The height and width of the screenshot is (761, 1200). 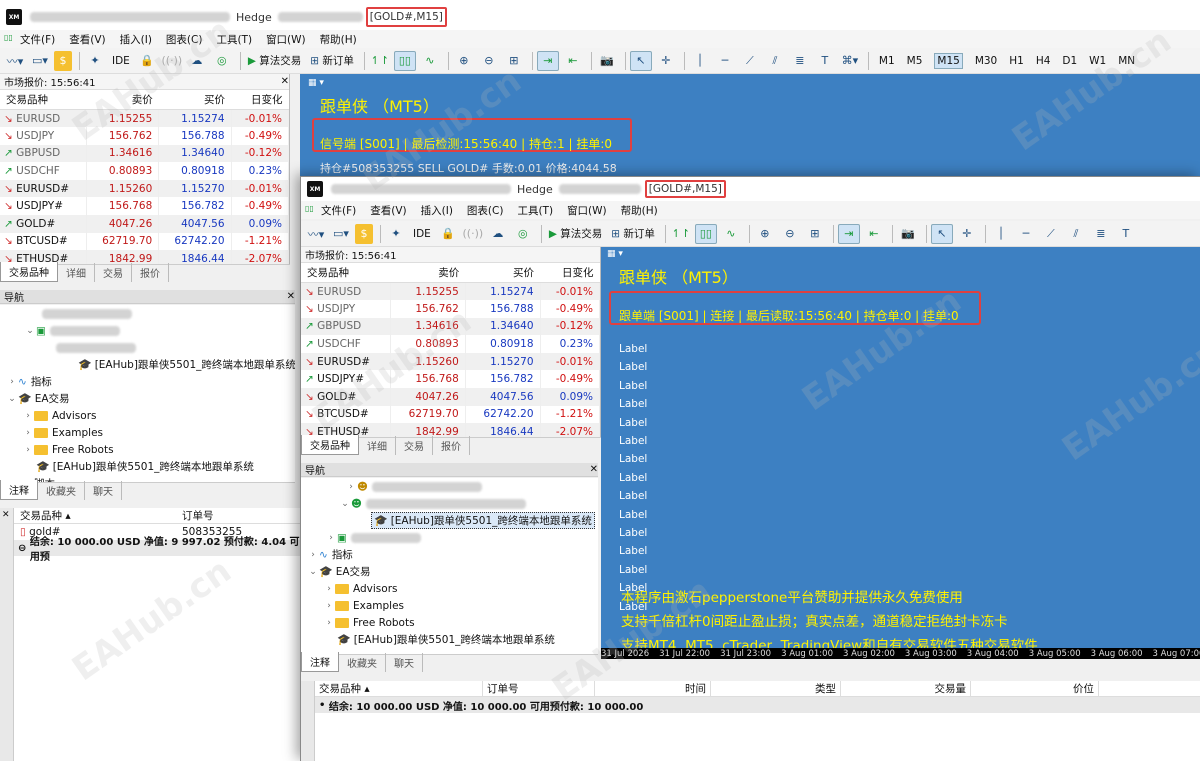 I want to click on magic-icon: ✦, so click(x=95, y=61).